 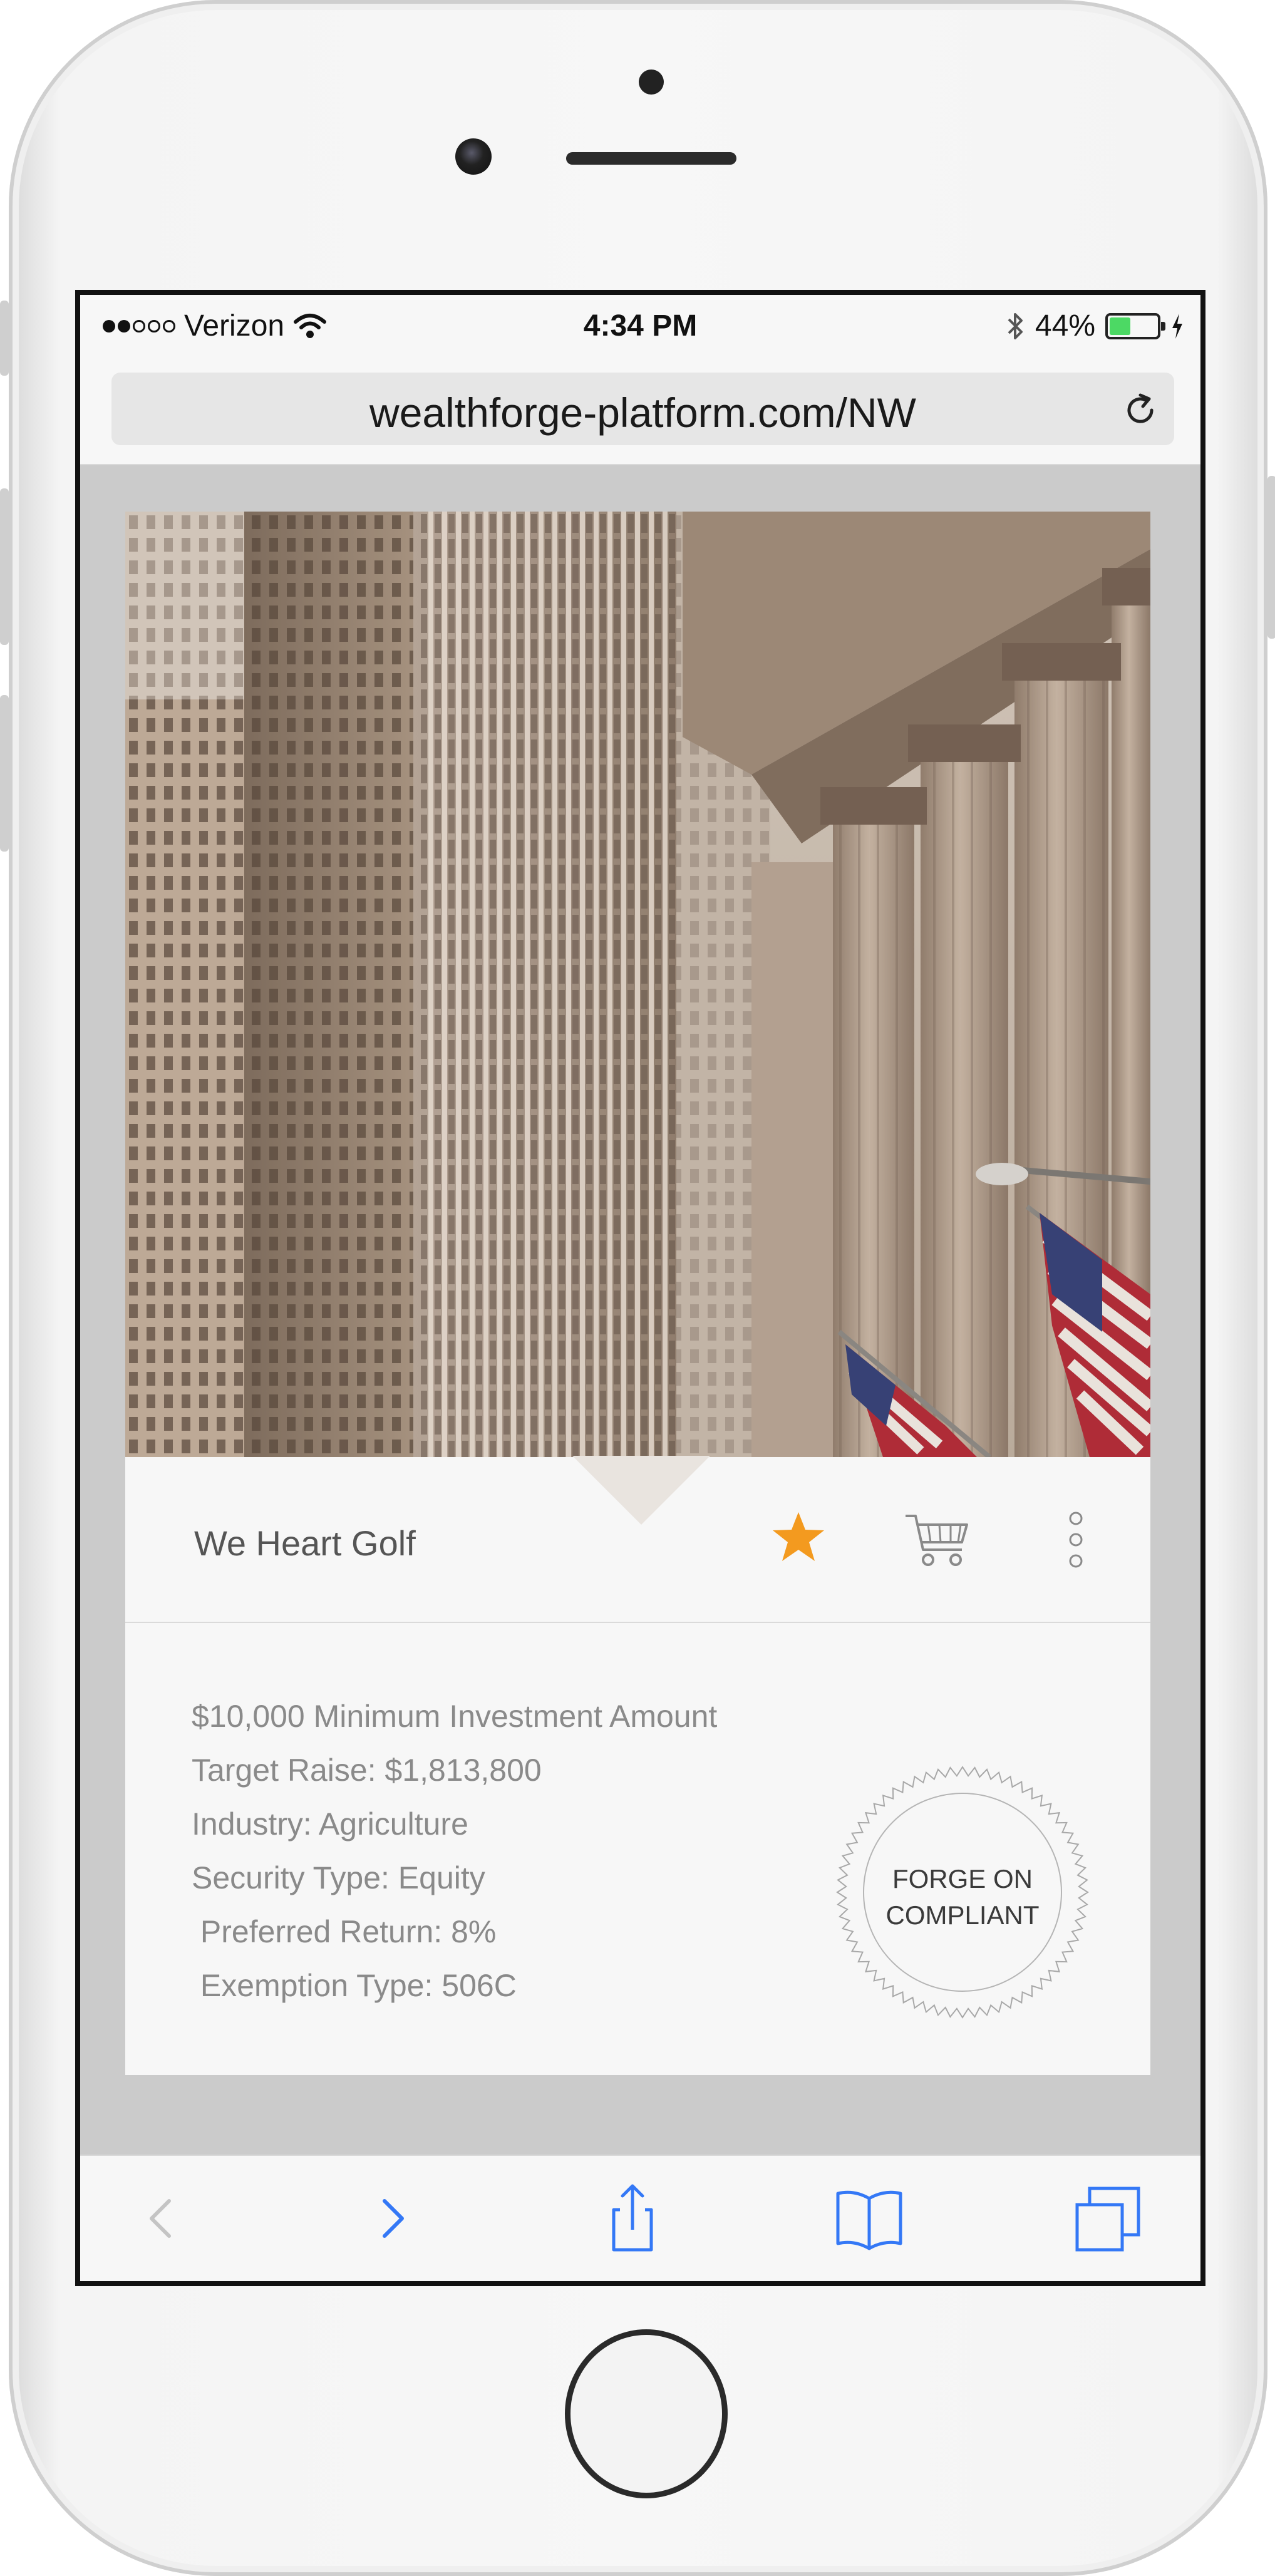 What do you see at coordinates (4, 339) in the screenshot?
I see `mute-switch` at bounding box center [4, 339].